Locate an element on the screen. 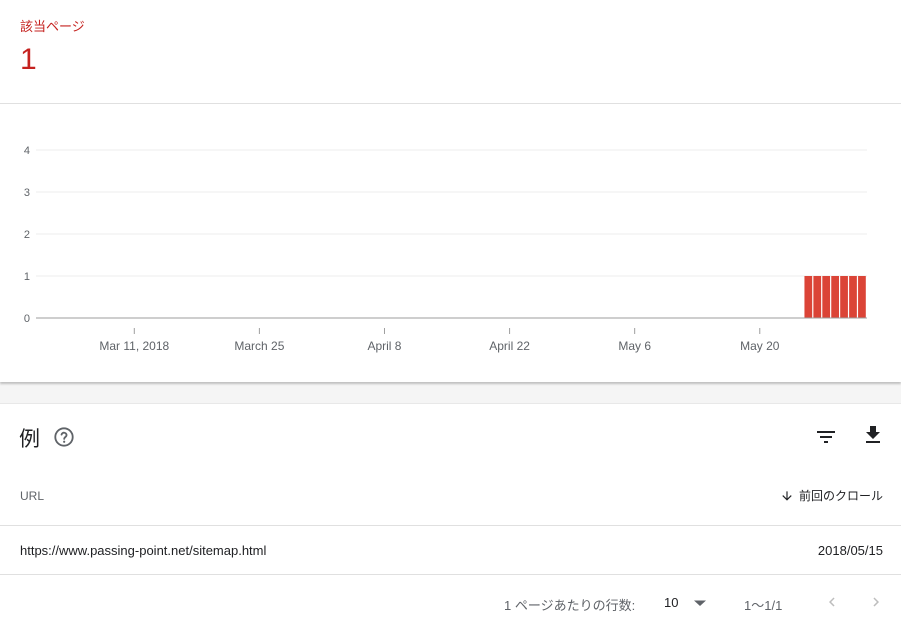 The image size is (901, 629). x-tick-label: April 22 is located at coordinates (509, 346).